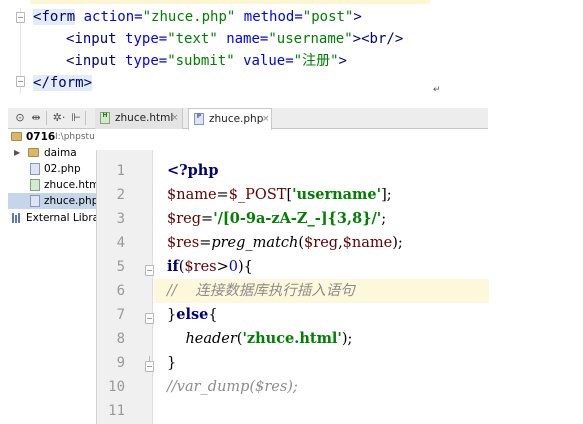  Describe the element at coordinates (269, 338) in the screenshot. I see `code-line-8: header('zhuce.html');` at that location.